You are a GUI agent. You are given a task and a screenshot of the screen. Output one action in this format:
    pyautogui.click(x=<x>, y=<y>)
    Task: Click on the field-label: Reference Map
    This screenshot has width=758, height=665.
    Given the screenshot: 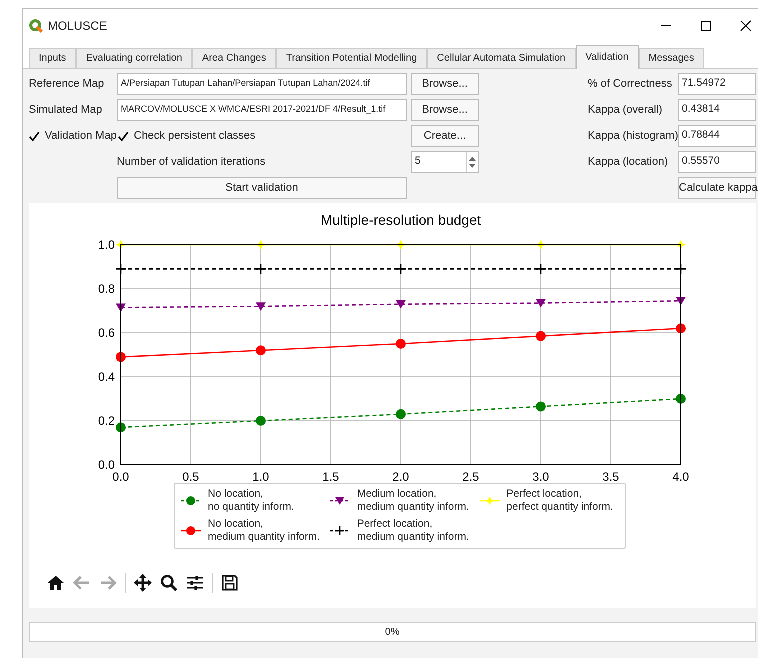 What is the action you would take?
    pyautogui.click(x=67, y=84)
    